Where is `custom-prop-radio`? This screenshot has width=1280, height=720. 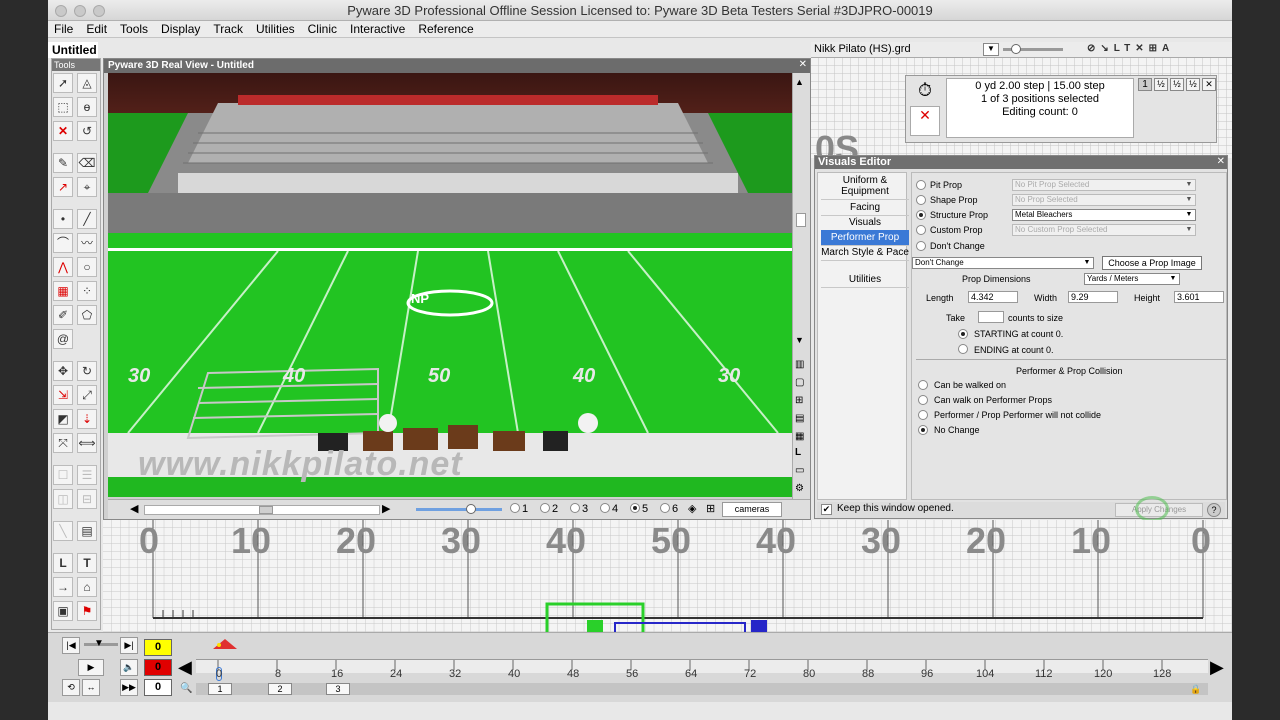
custom-prop-radio is located at coordinates (921, 230).